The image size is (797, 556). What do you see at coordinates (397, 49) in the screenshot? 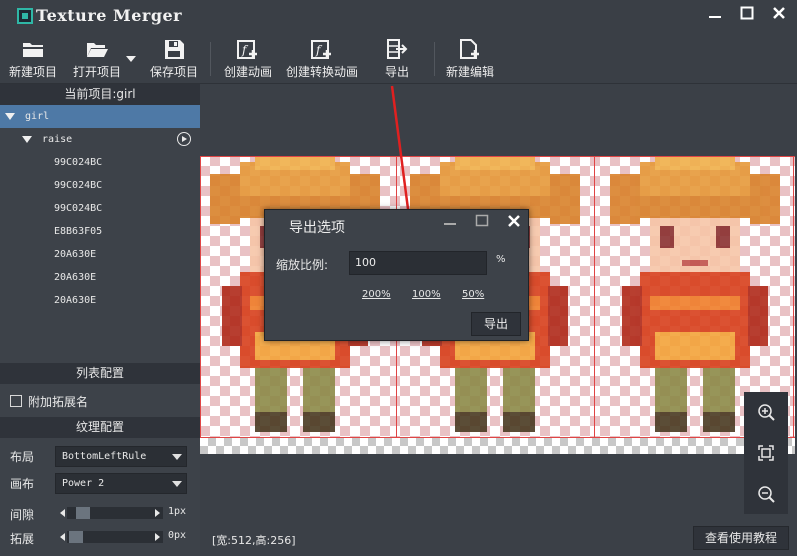
I see `export-icon` at bounding box center [397, 49].